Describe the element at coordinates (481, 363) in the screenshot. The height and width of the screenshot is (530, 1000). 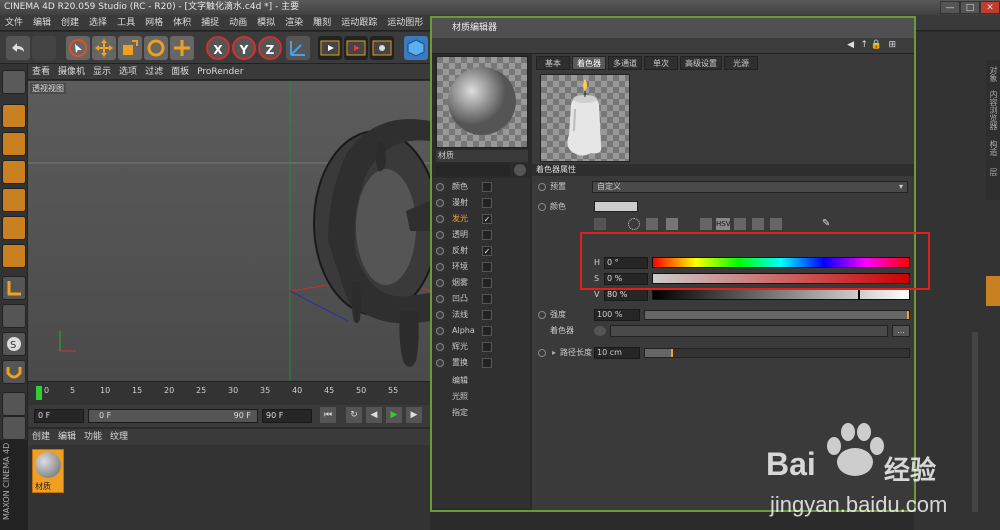
I see `channel-item: 置换` at that location.